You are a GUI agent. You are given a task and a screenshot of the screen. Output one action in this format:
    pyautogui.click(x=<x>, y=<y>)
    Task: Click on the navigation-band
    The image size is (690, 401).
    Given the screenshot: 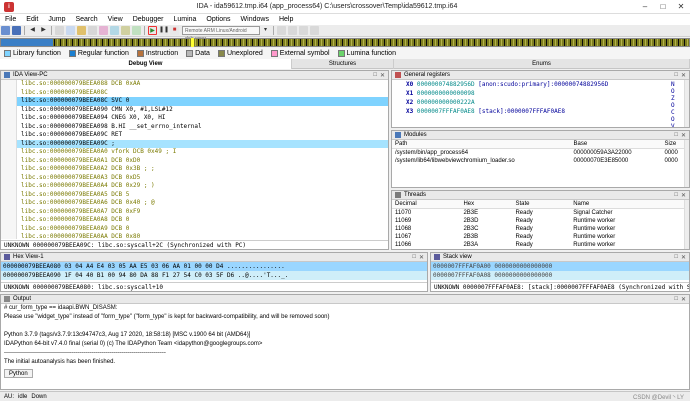 What is the action you would take?
    pyautogui.click(x=345, y=42)
    